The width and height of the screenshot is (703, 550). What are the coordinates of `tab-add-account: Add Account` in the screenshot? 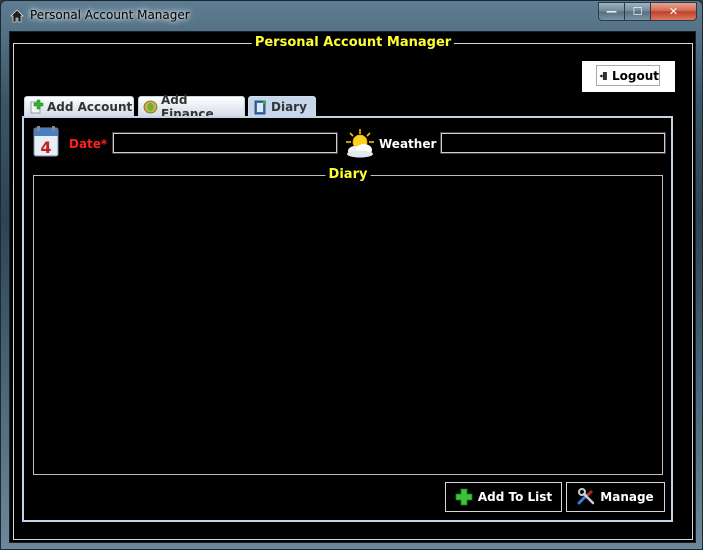 It's located at (79, 106).